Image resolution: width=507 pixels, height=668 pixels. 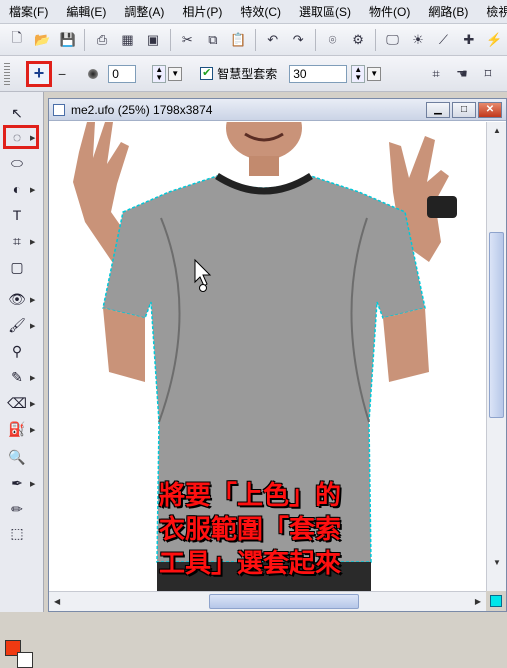 I want to click on hand-option-icon: ☚, so click(x=462, y=74).